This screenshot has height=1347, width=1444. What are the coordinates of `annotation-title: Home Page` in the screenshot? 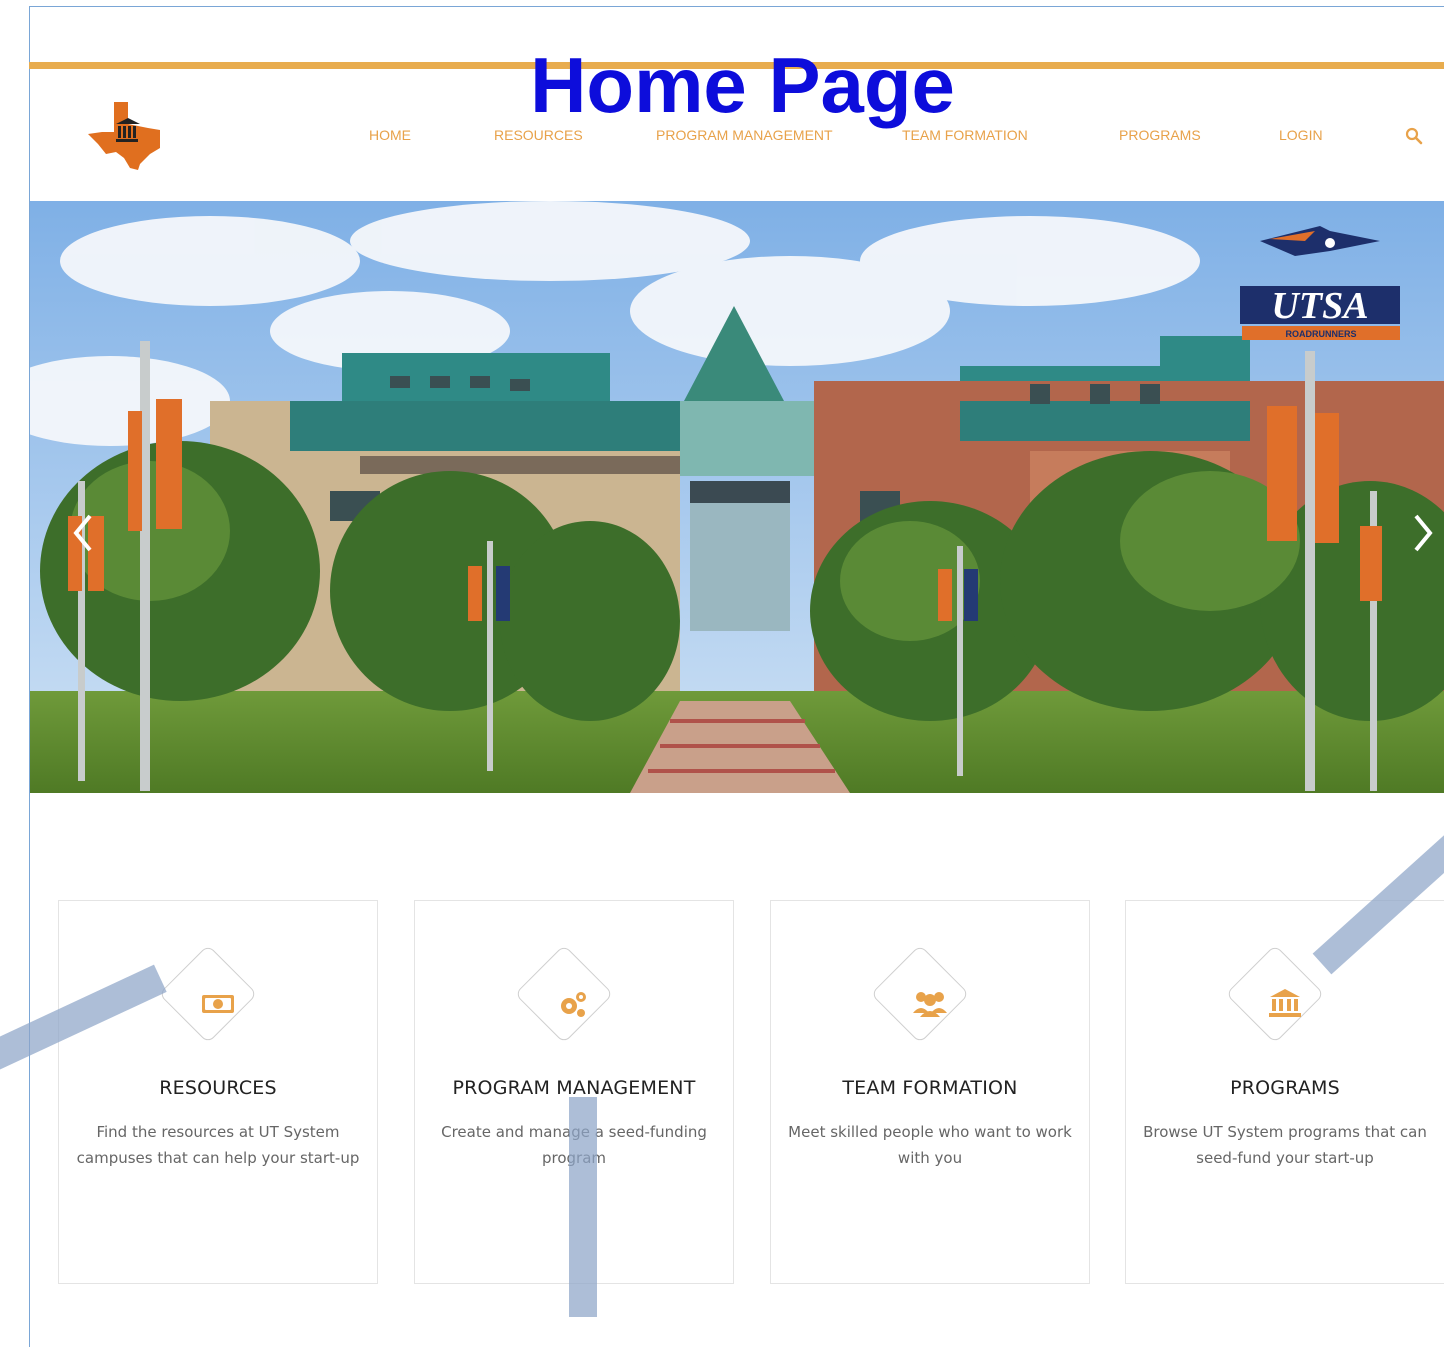 It's located at (742, 85).